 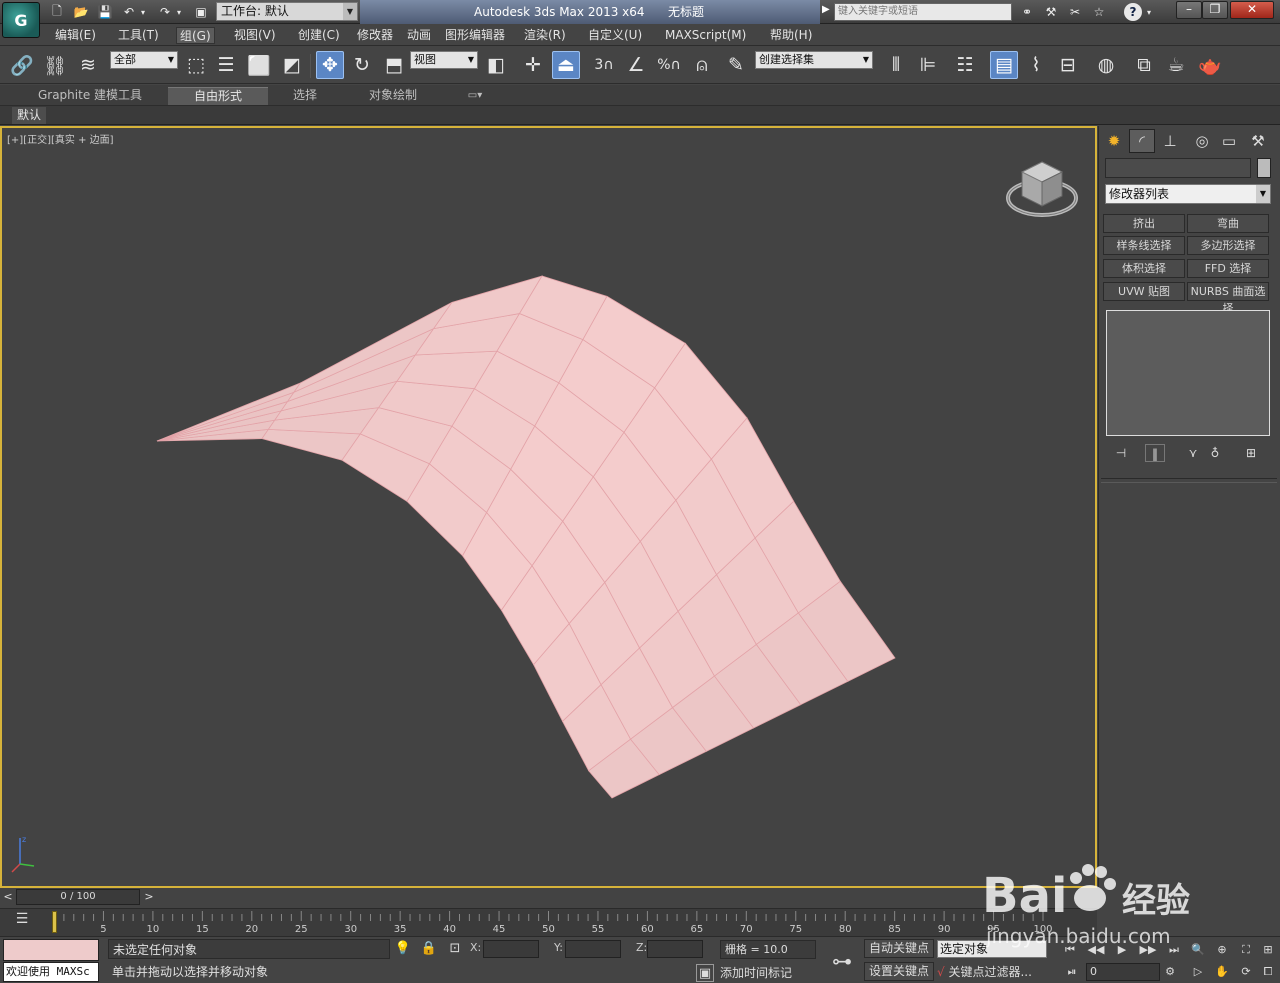 I want to click on zoom-icon: 🔍, so click(x=1198, y=950).